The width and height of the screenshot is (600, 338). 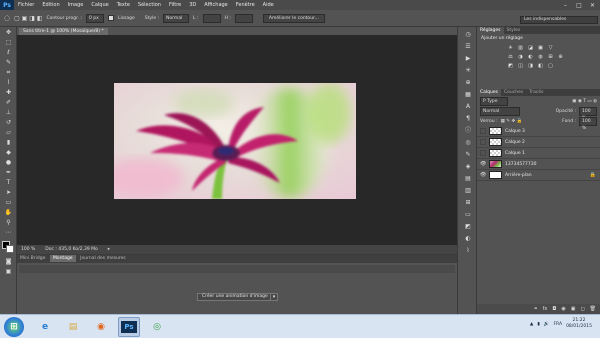 I want to click on blend-mode-select: Normal, so click(x=500, y=111).